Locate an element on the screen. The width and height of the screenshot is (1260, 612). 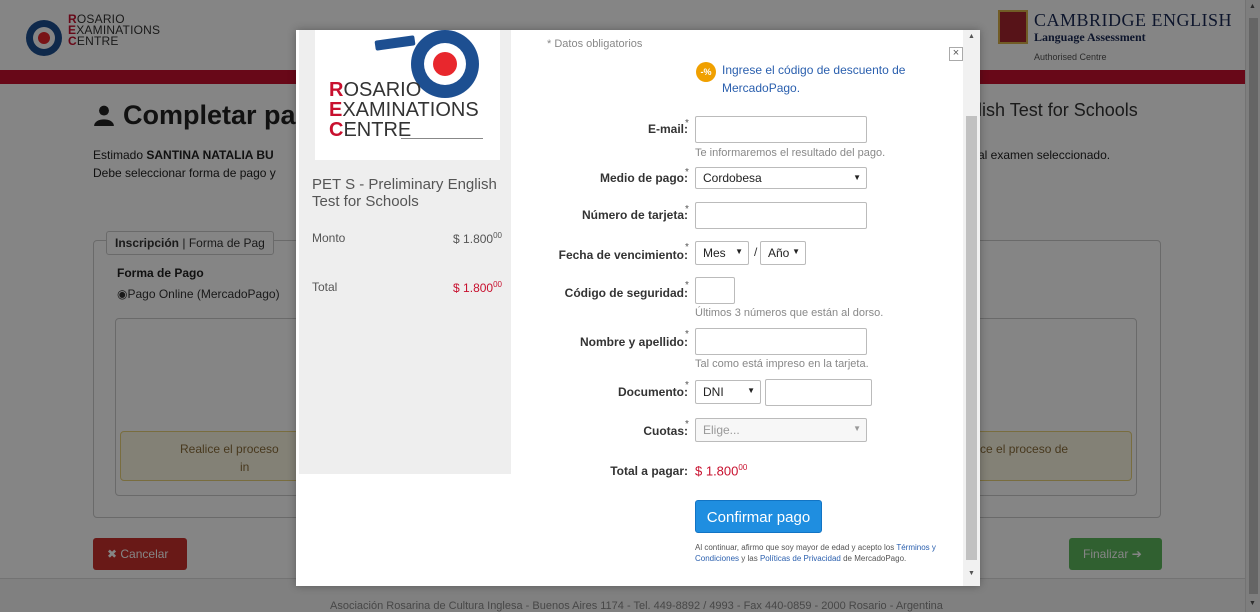
security-code-field is located at coordinates (715, 290).